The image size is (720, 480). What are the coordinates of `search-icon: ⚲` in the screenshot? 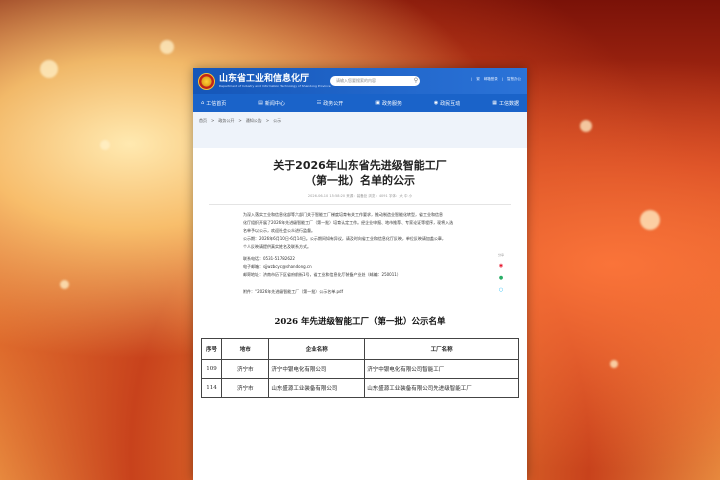 It's located at (416, 81).